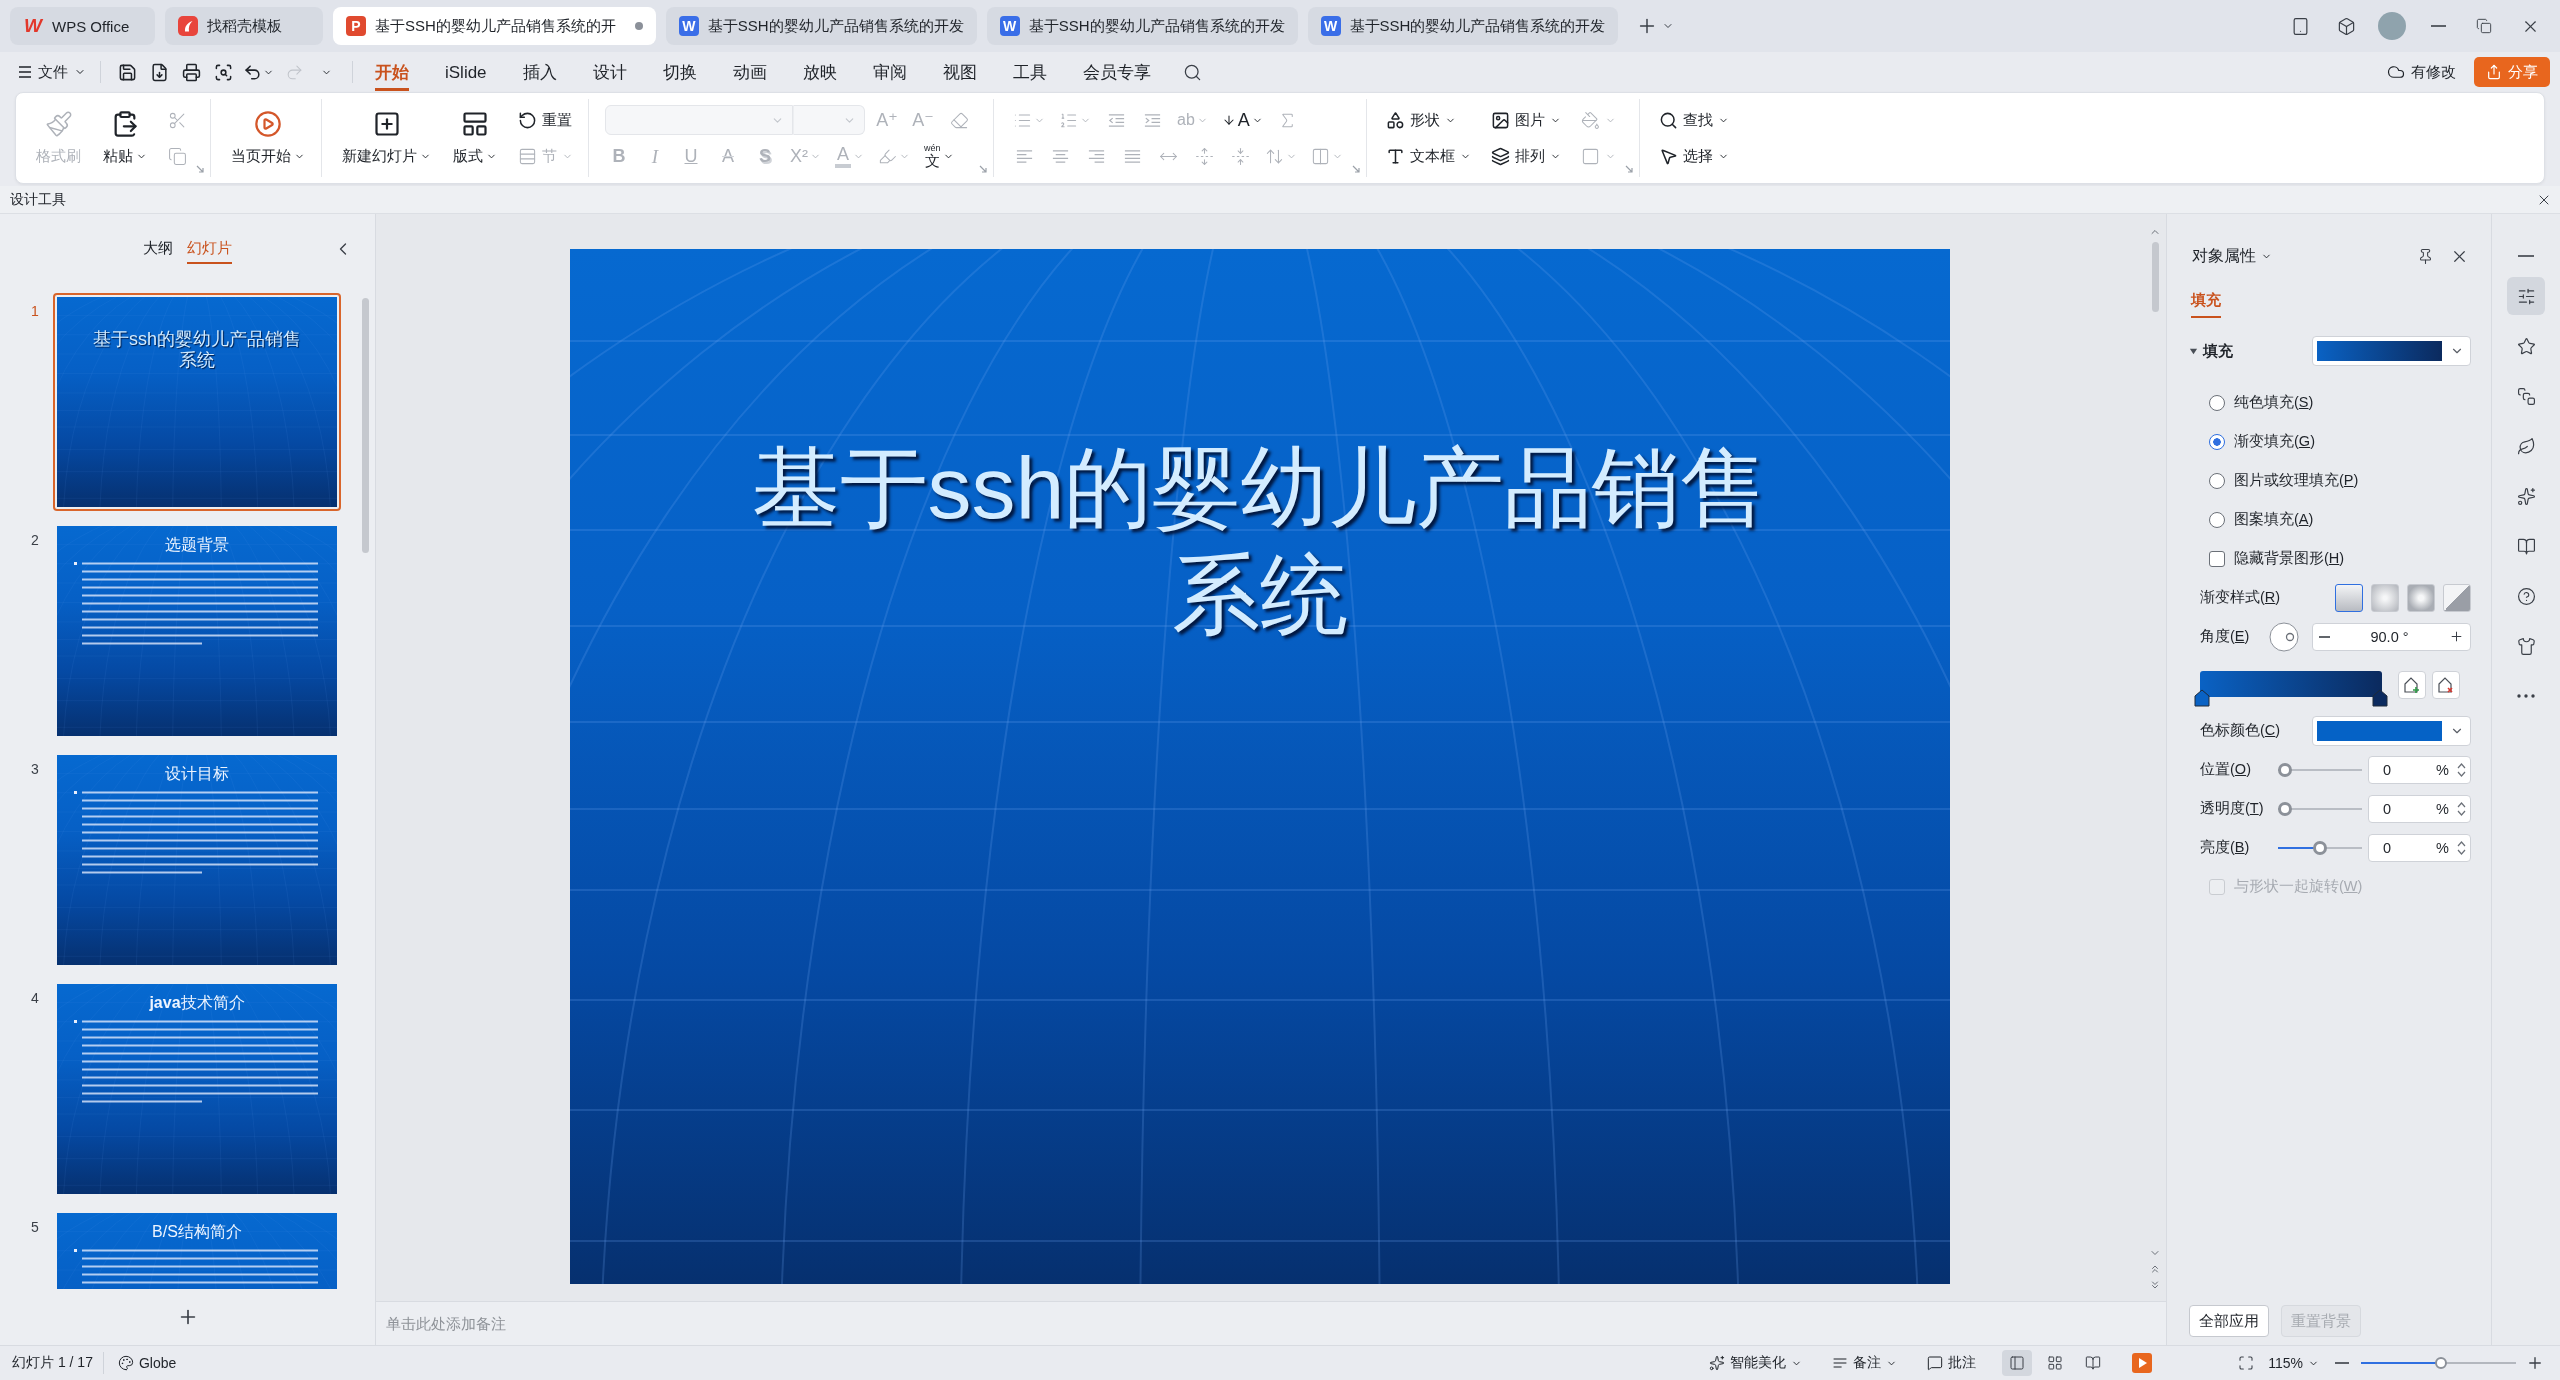 This screenshot has height=1380, width=2560. What do you see at coordinates (197, 631) in the screenshot?
I see `slide-thumbnail: 选题背景` at bounding box center [197, 631].